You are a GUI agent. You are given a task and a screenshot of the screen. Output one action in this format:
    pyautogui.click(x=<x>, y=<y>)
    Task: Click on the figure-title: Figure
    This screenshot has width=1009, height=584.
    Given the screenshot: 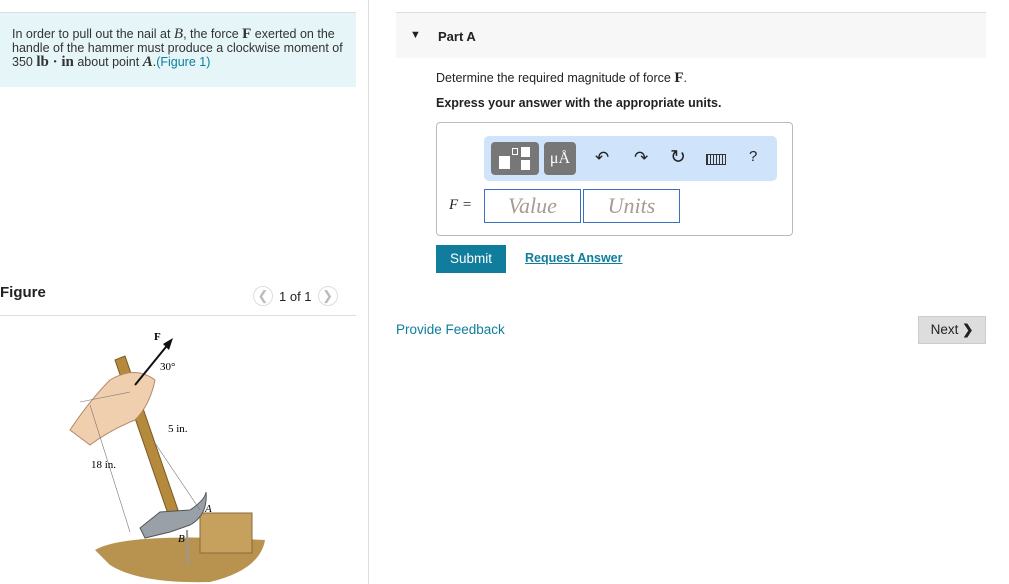 What is the action you would take?
    pyautogui.click(x=23, y=292)
    